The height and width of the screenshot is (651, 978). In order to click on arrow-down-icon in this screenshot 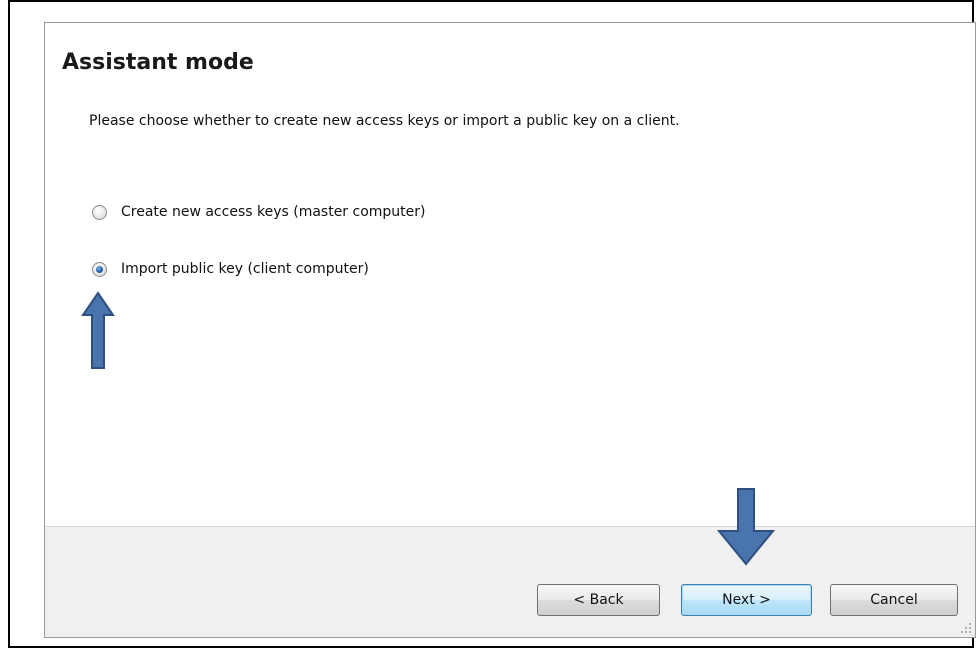, I will do `click(746, 527)`.